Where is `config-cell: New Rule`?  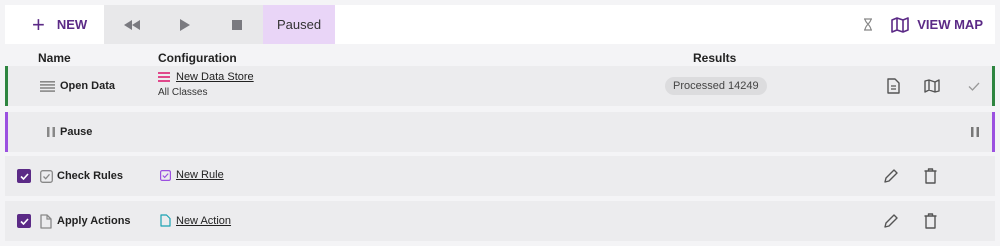
config-cell: New Rule is located at coordinates (192, 175).